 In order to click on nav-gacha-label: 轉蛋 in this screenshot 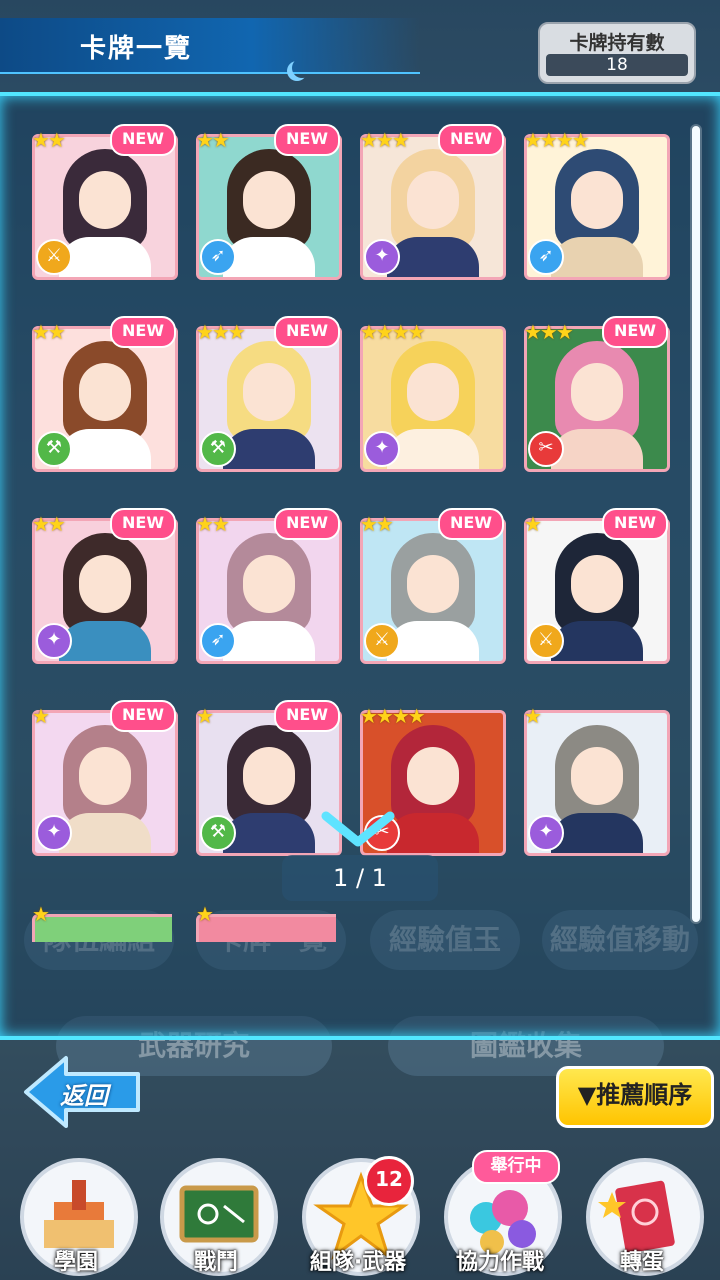, I will do `click(641, 1262)`.